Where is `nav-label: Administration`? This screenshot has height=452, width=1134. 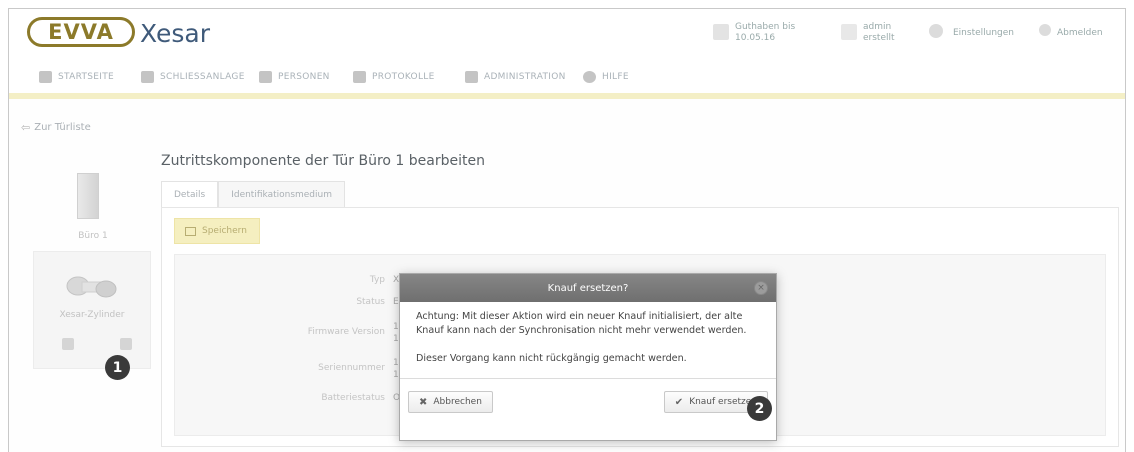 nav-label: Administration is located at coordinates (525, 77).